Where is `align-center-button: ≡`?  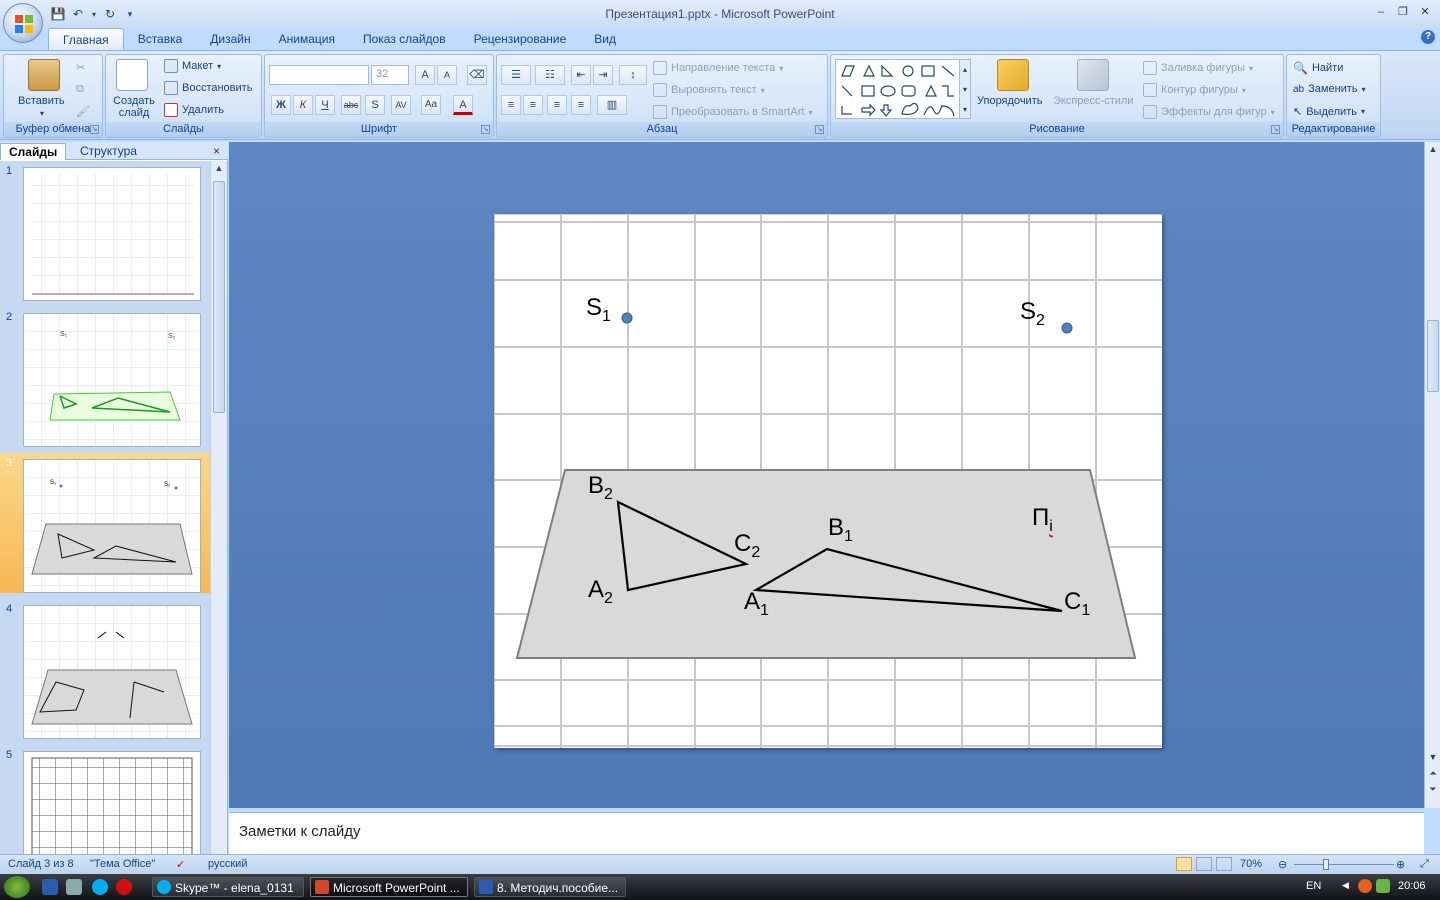 align-center-button: ≡ is located at coordinates (533, 105).